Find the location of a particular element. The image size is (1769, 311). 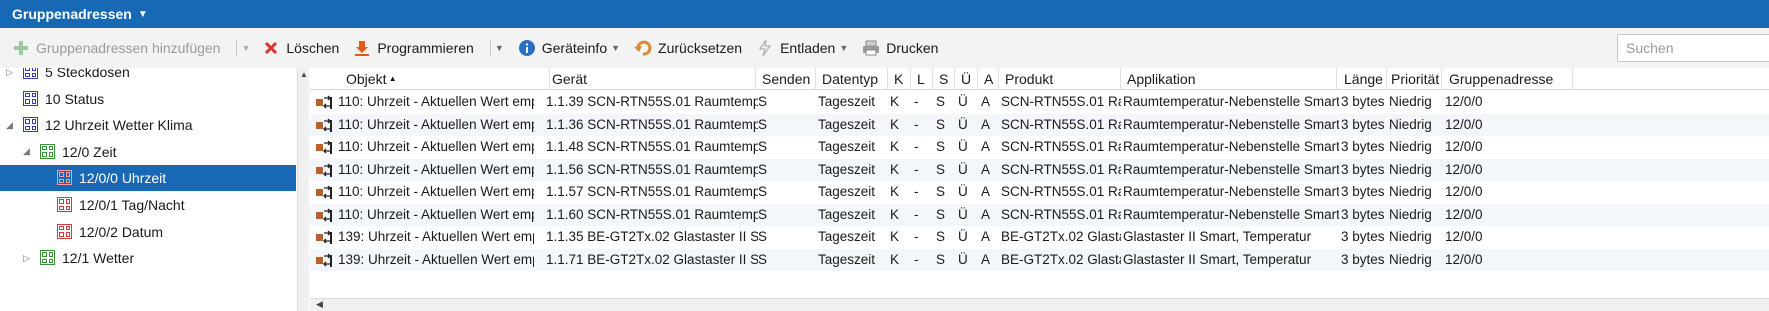

search-input: Suchen is located at coordinates (1693, 48).